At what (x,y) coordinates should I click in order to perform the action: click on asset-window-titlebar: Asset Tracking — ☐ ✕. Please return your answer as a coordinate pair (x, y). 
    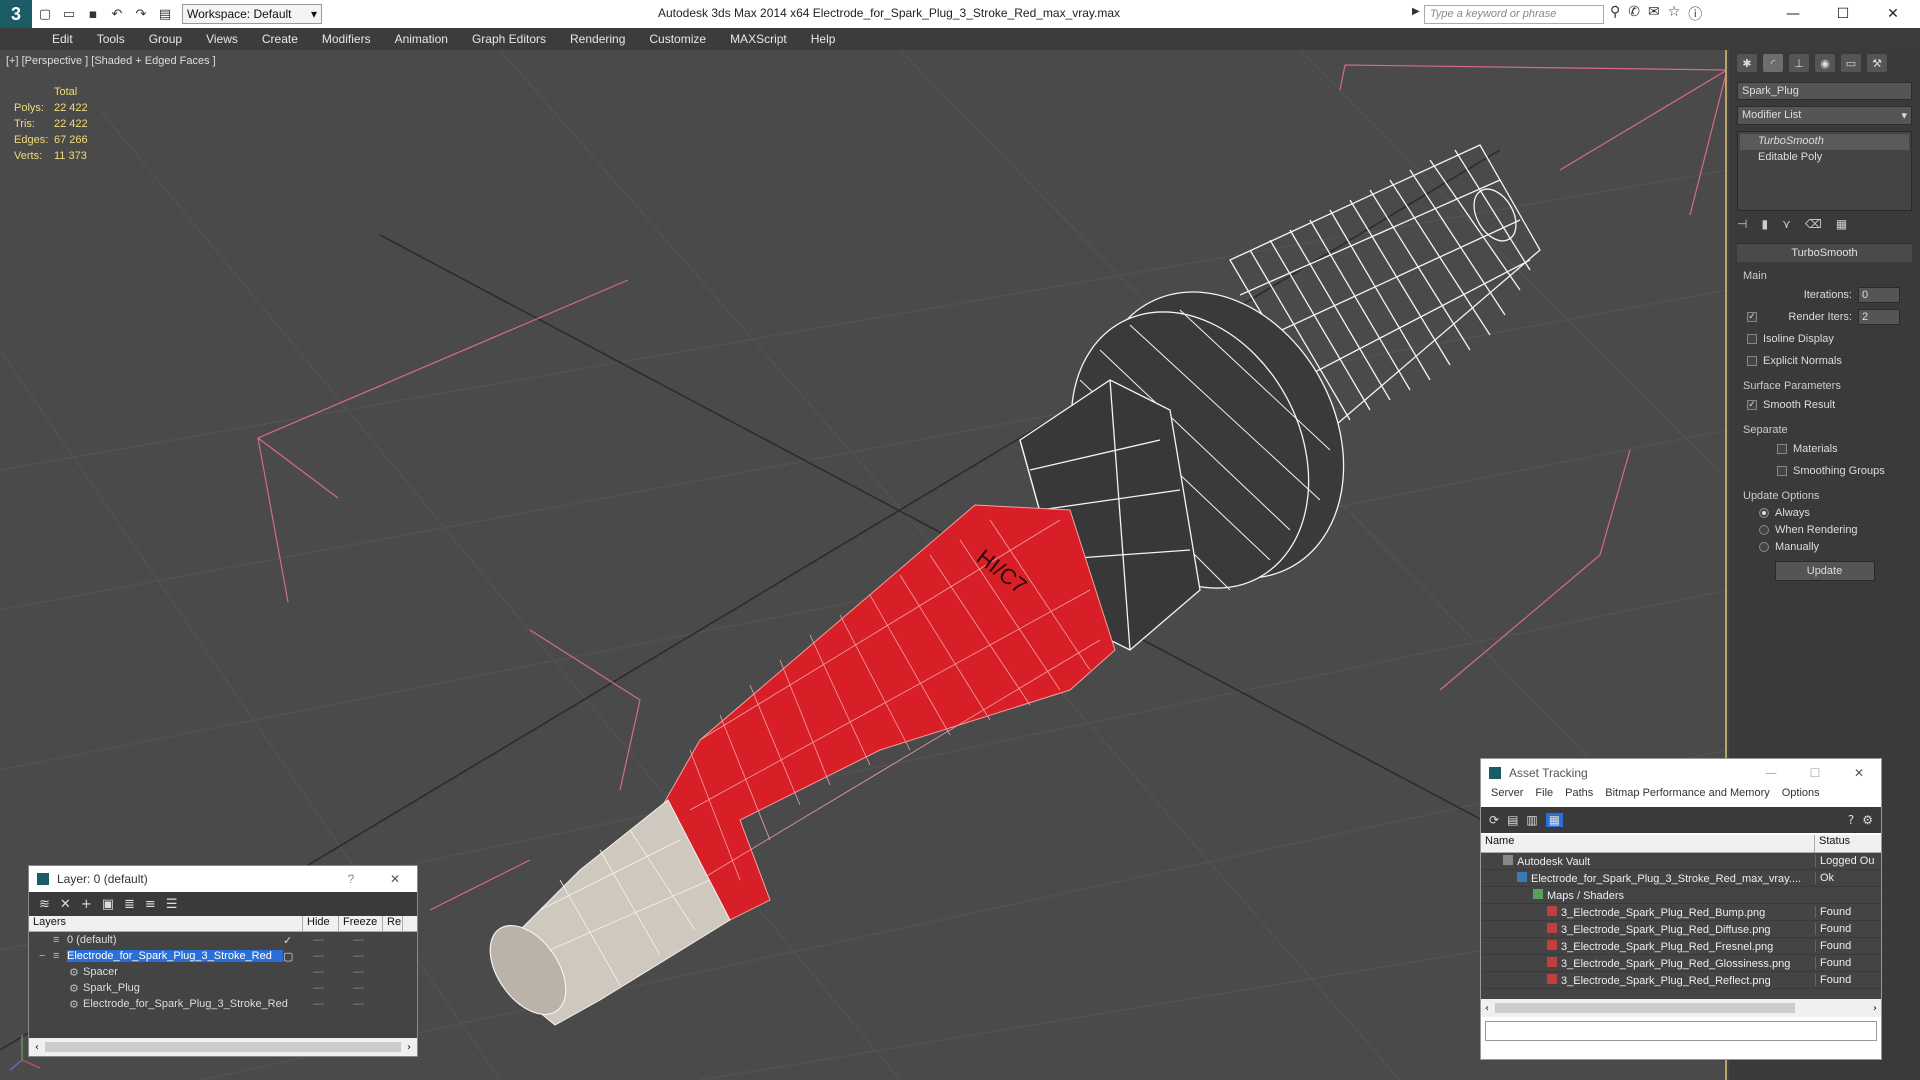
    Looking at the image, I should click on (1681, 773).